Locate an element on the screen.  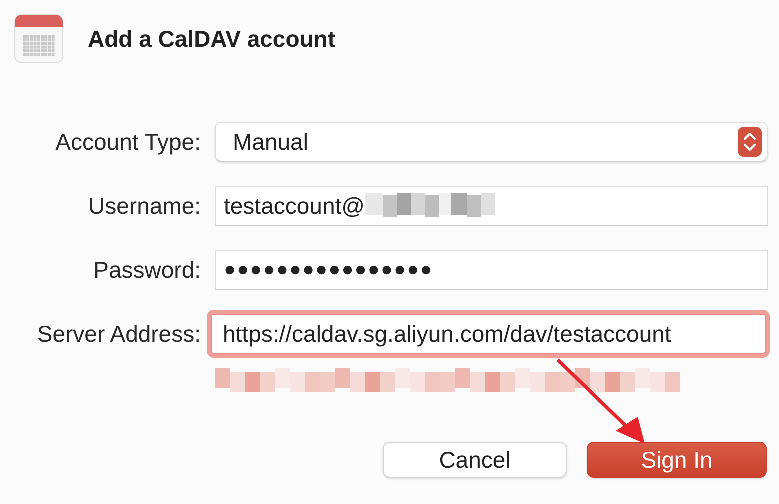
dialog-title: Add a CalDAV account is located at coordinates (212, 39).